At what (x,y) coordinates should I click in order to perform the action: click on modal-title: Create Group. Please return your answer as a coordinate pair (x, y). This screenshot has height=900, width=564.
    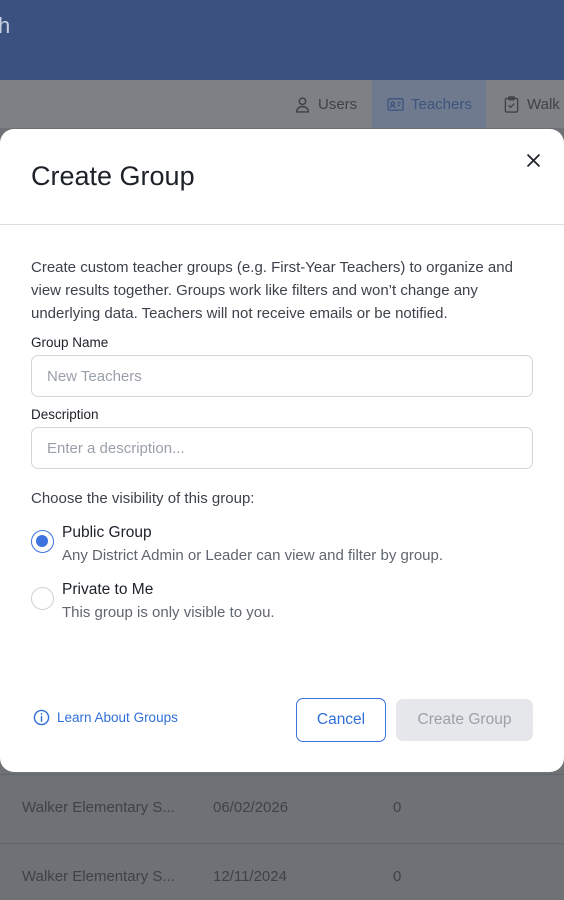
    Looking at the image, I should click on (113, 176).